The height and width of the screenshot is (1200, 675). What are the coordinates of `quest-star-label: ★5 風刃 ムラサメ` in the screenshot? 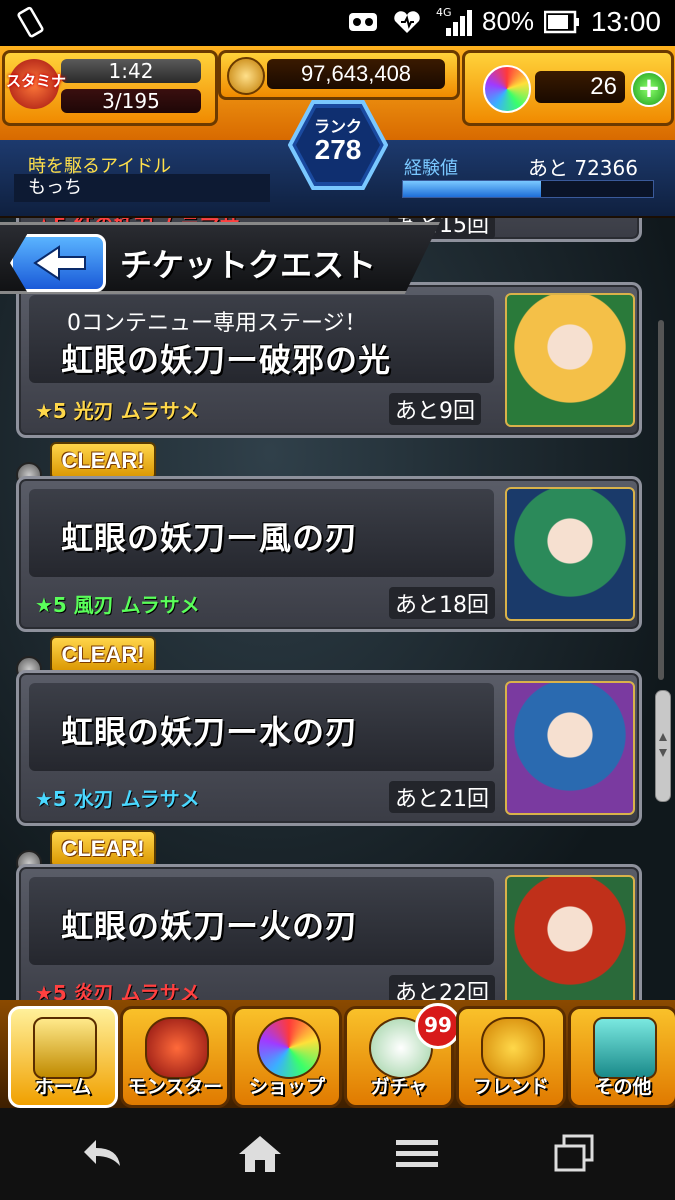 It's located at (117, 605).